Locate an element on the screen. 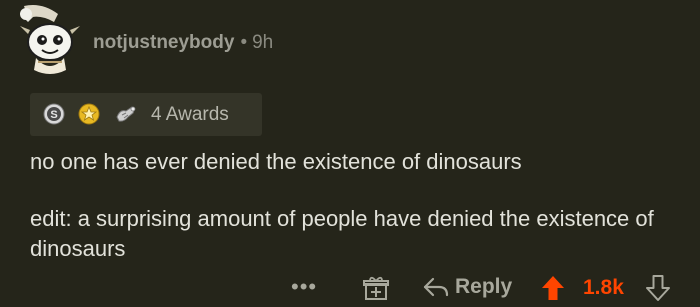 Image resolution: width=700 pixels, height=307 pixels. awards-count-label: 4 Awards is located at coordinates (190, 114).